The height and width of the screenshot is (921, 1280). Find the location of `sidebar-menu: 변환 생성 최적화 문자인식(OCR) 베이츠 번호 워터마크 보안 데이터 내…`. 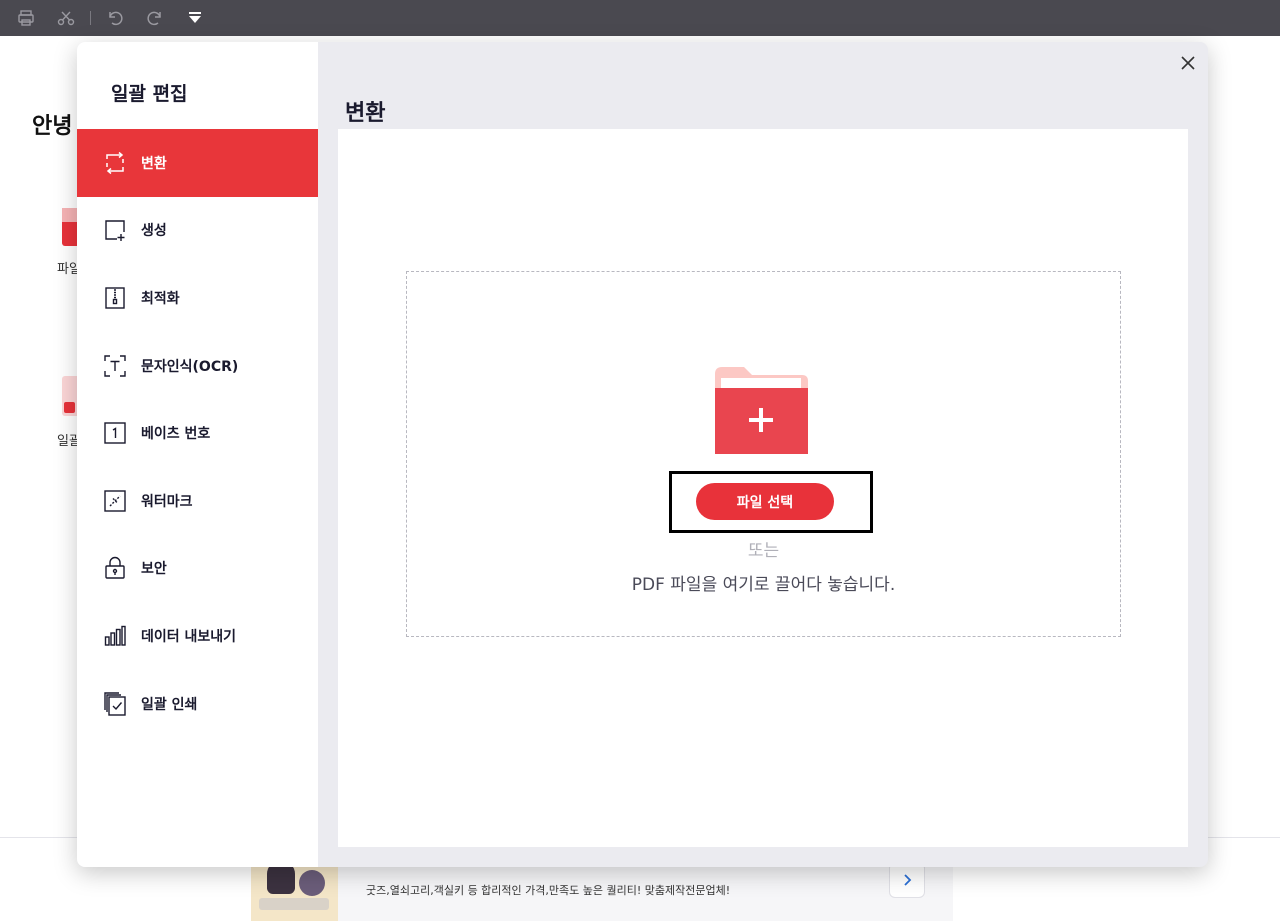

sidebar-menu: 변환 생성 최적화 문자인식(OCR) 베이츠 번호 워터마크 보안 데이터 내… is located at coordinates (197, 433).